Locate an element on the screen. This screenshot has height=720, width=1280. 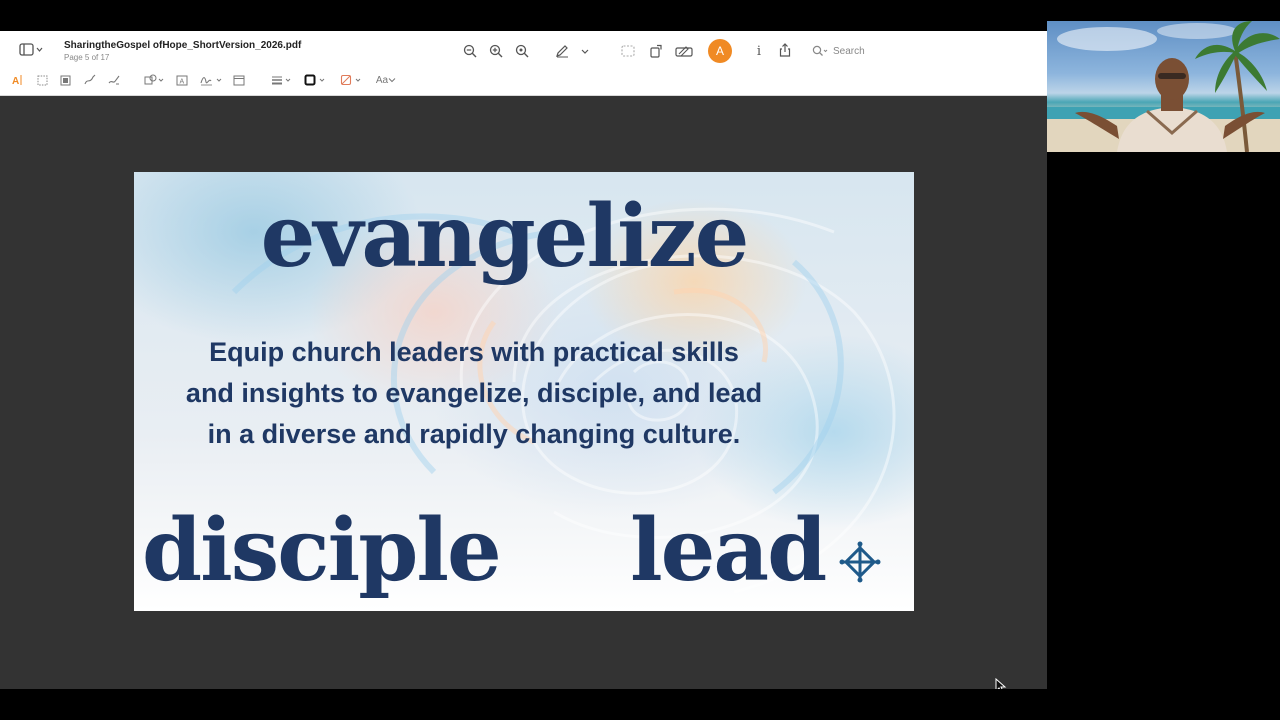
zoom-out-icon is located at coordinates (470, 51).